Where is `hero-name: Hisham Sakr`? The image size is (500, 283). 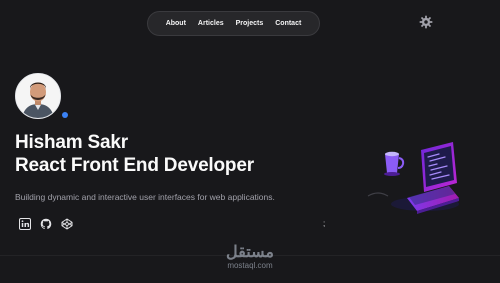
hero-name: Hisham Sakr is located at coordinates (71, 142).